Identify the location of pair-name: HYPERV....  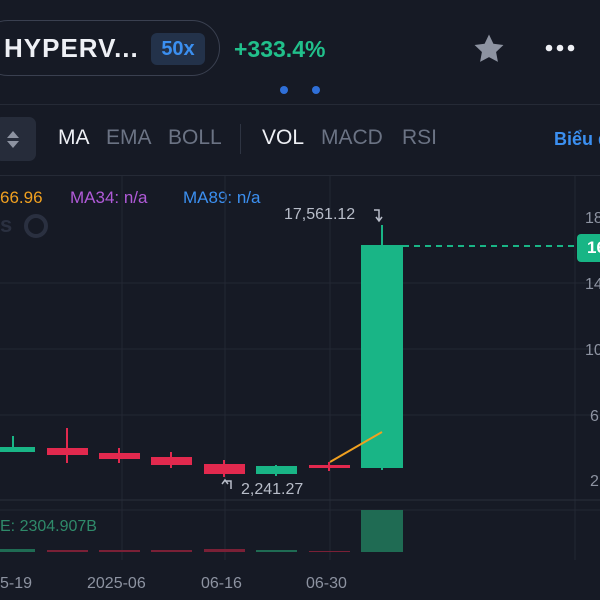
(71, 48).